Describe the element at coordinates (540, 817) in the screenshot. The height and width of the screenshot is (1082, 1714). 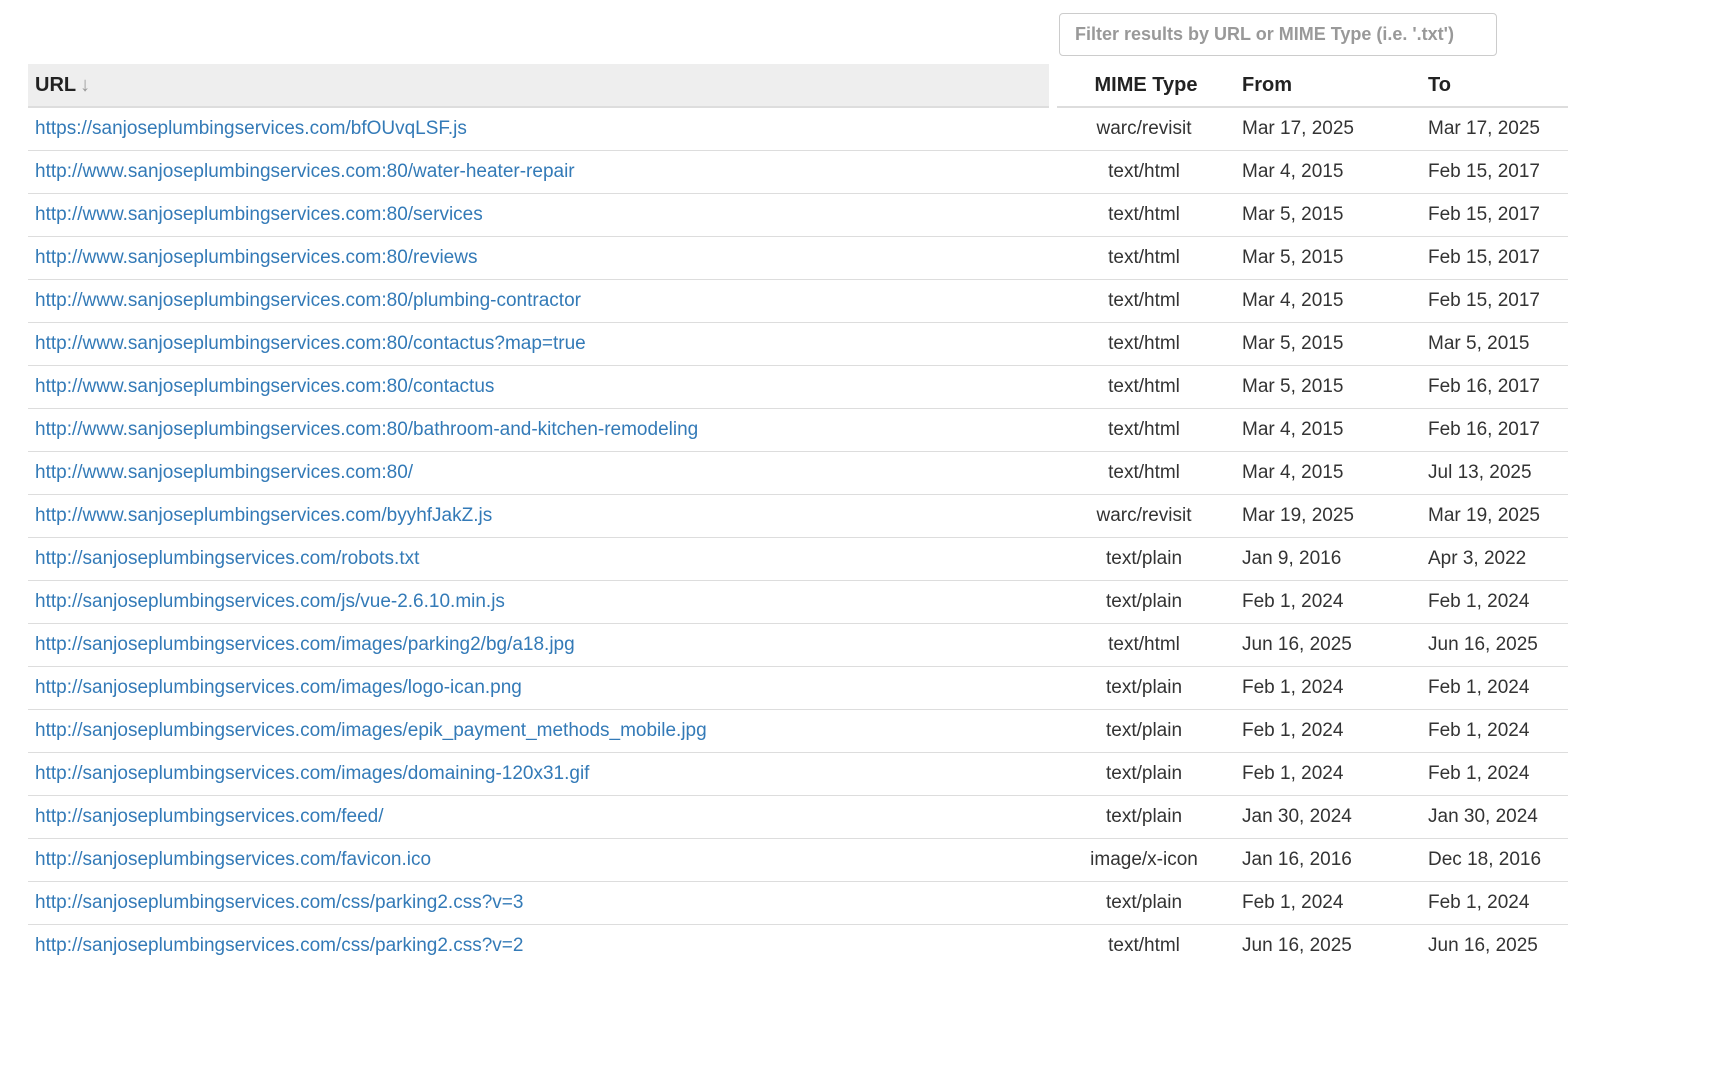
I see `url-cell: http://sanjoseplumbingservices.com/feed/` at that location.